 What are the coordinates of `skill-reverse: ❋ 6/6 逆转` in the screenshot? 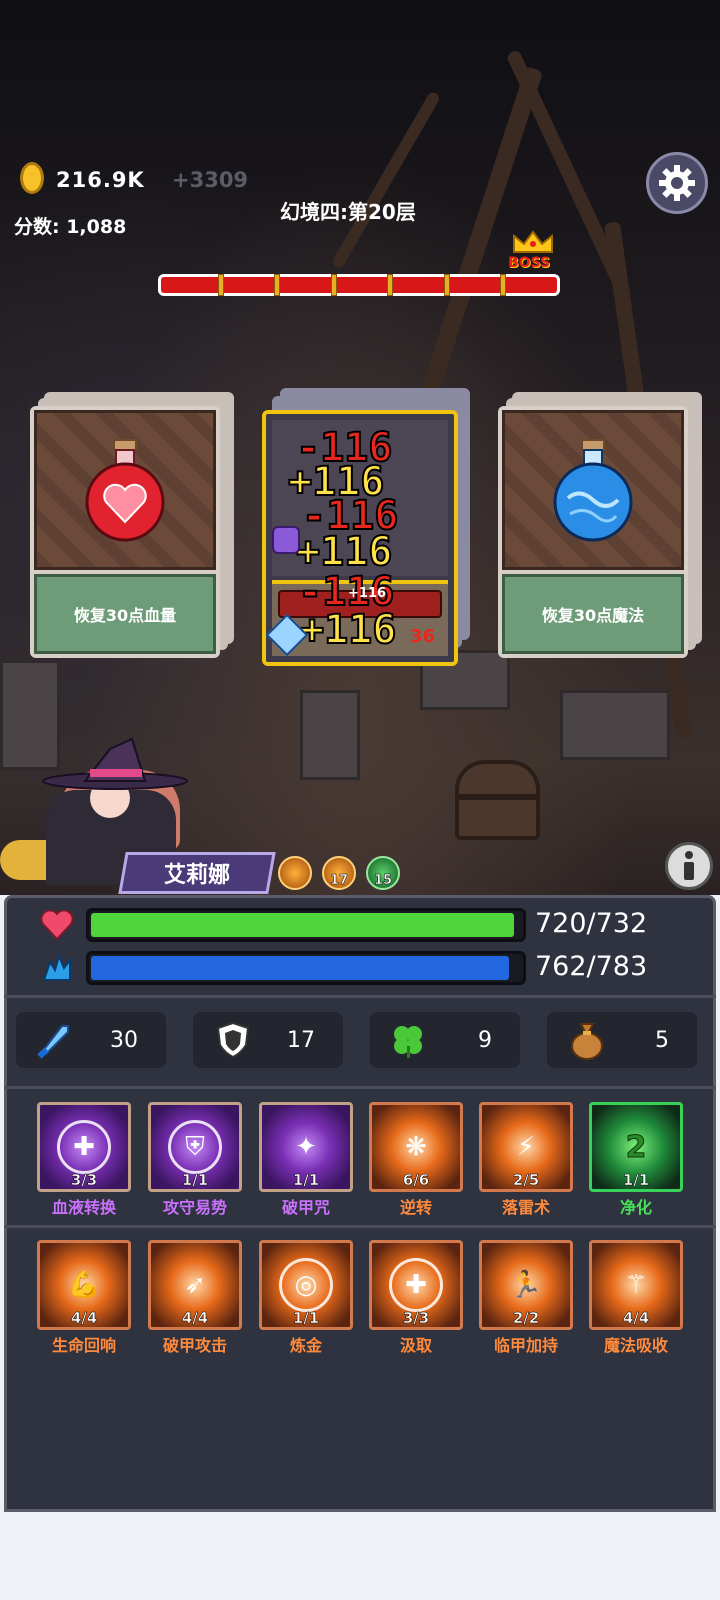 It's located at (416, 1160).